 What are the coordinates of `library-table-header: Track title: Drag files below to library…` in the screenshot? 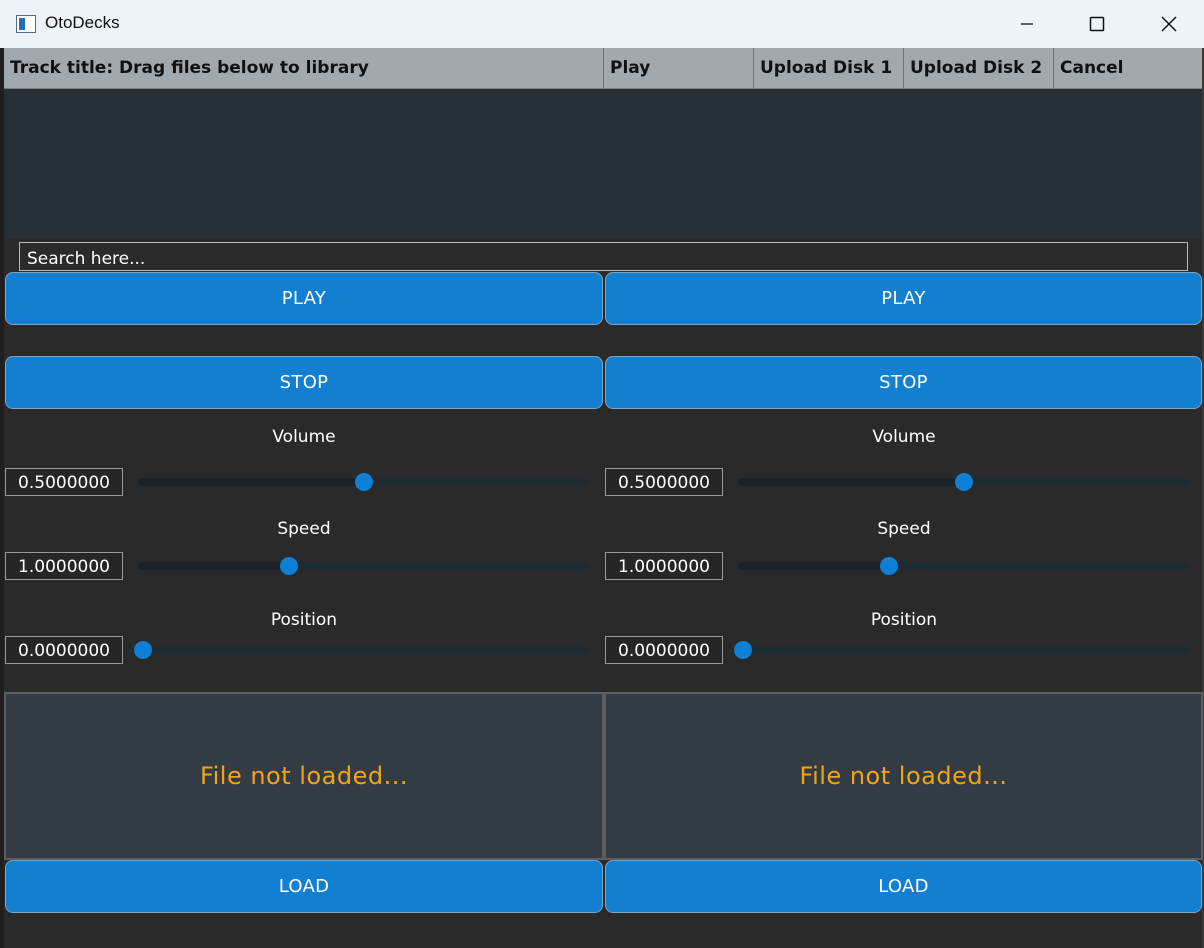 It's located at (603, 68).